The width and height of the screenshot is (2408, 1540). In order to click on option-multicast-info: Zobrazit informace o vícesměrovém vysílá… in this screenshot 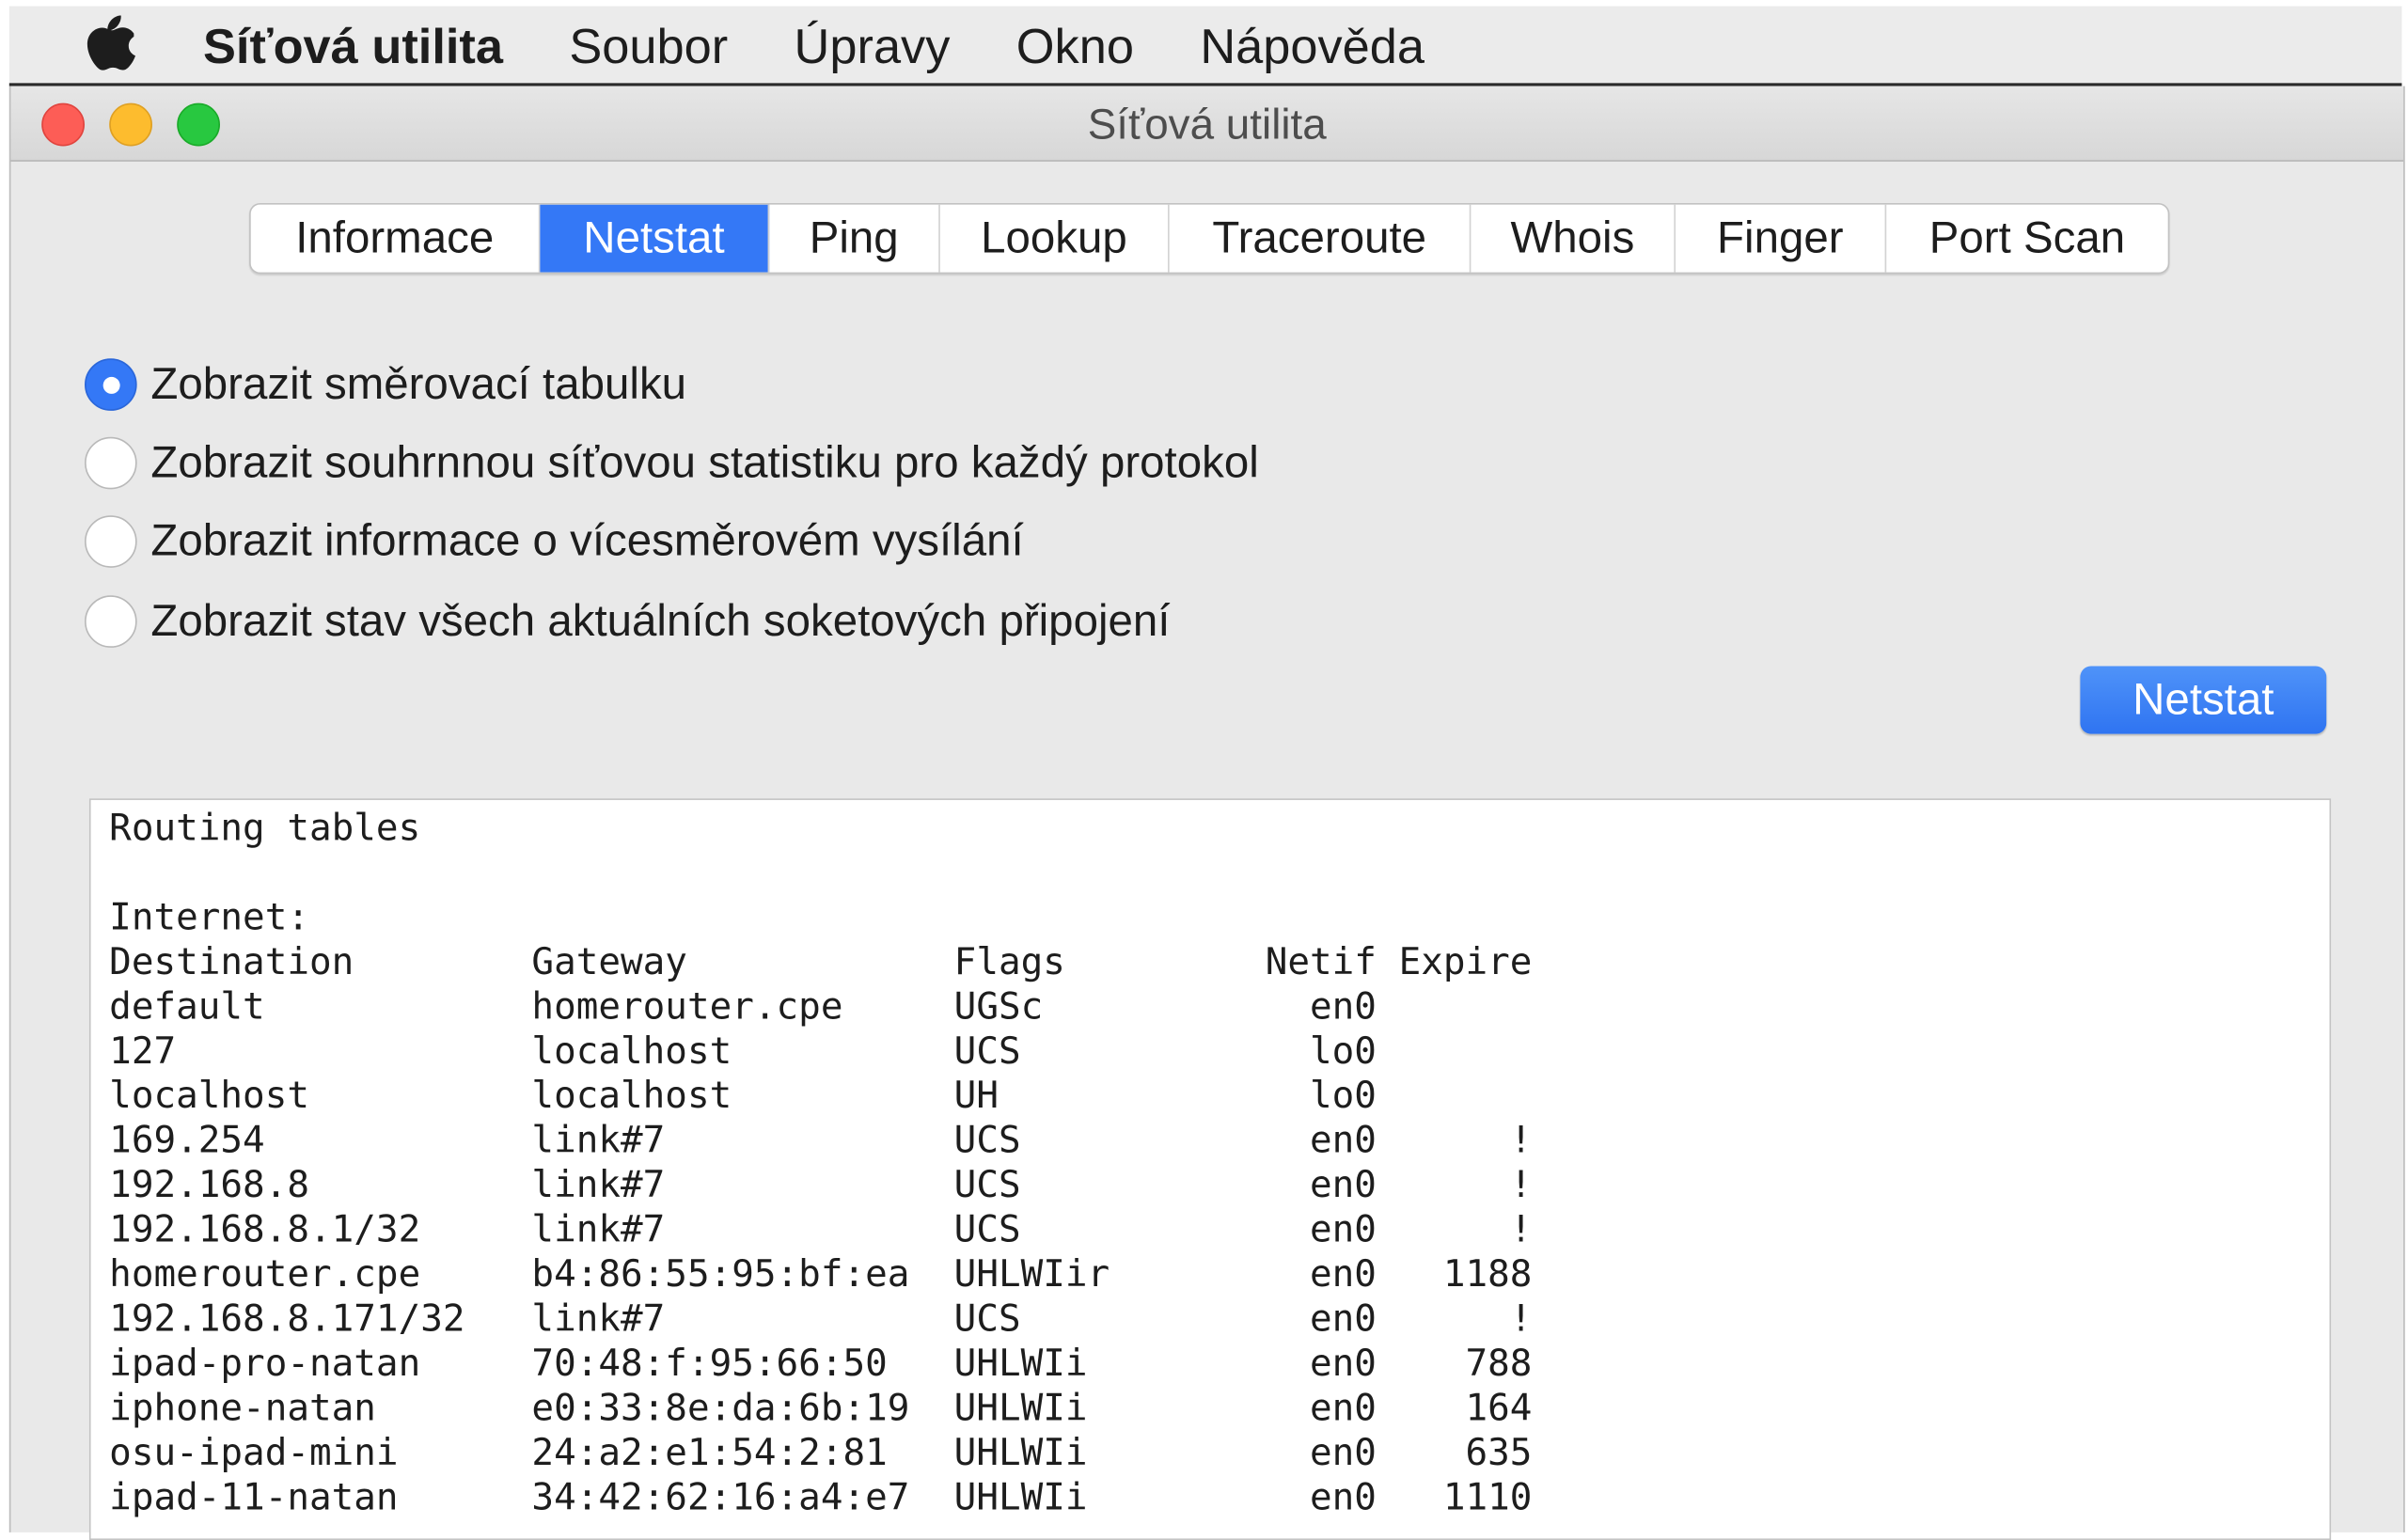, I will do `click(554, 541)`.